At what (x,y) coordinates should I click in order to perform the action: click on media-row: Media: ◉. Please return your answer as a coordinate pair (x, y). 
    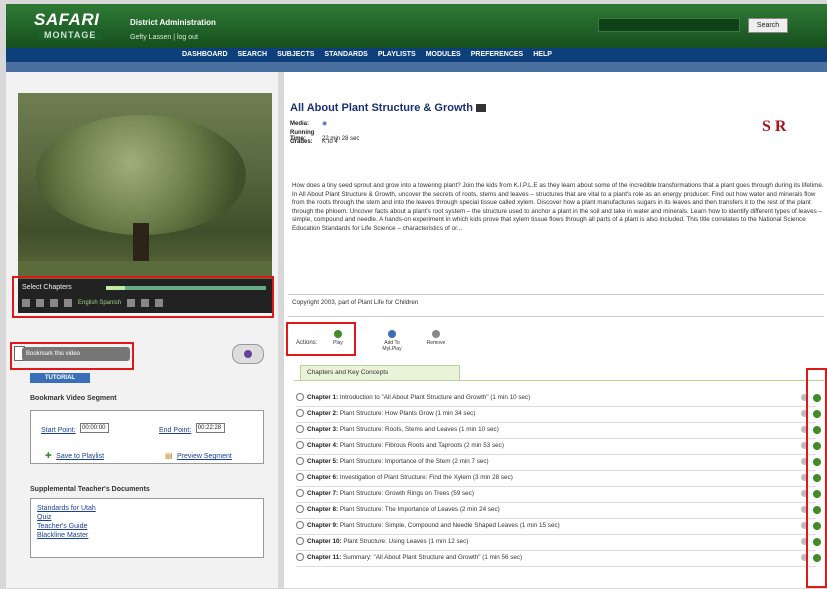
    Looking at the image, I should click on (309, 124).